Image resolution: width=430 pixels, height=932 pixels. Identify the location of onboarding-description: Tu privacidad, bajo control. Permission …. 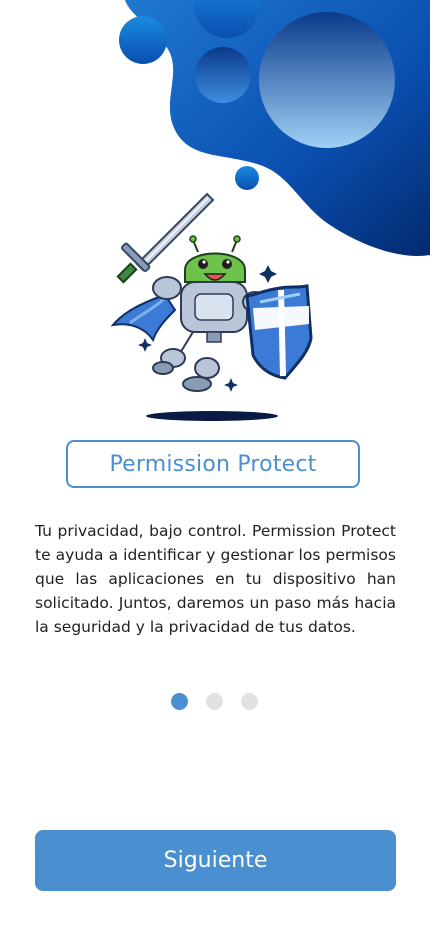
(215, 579).